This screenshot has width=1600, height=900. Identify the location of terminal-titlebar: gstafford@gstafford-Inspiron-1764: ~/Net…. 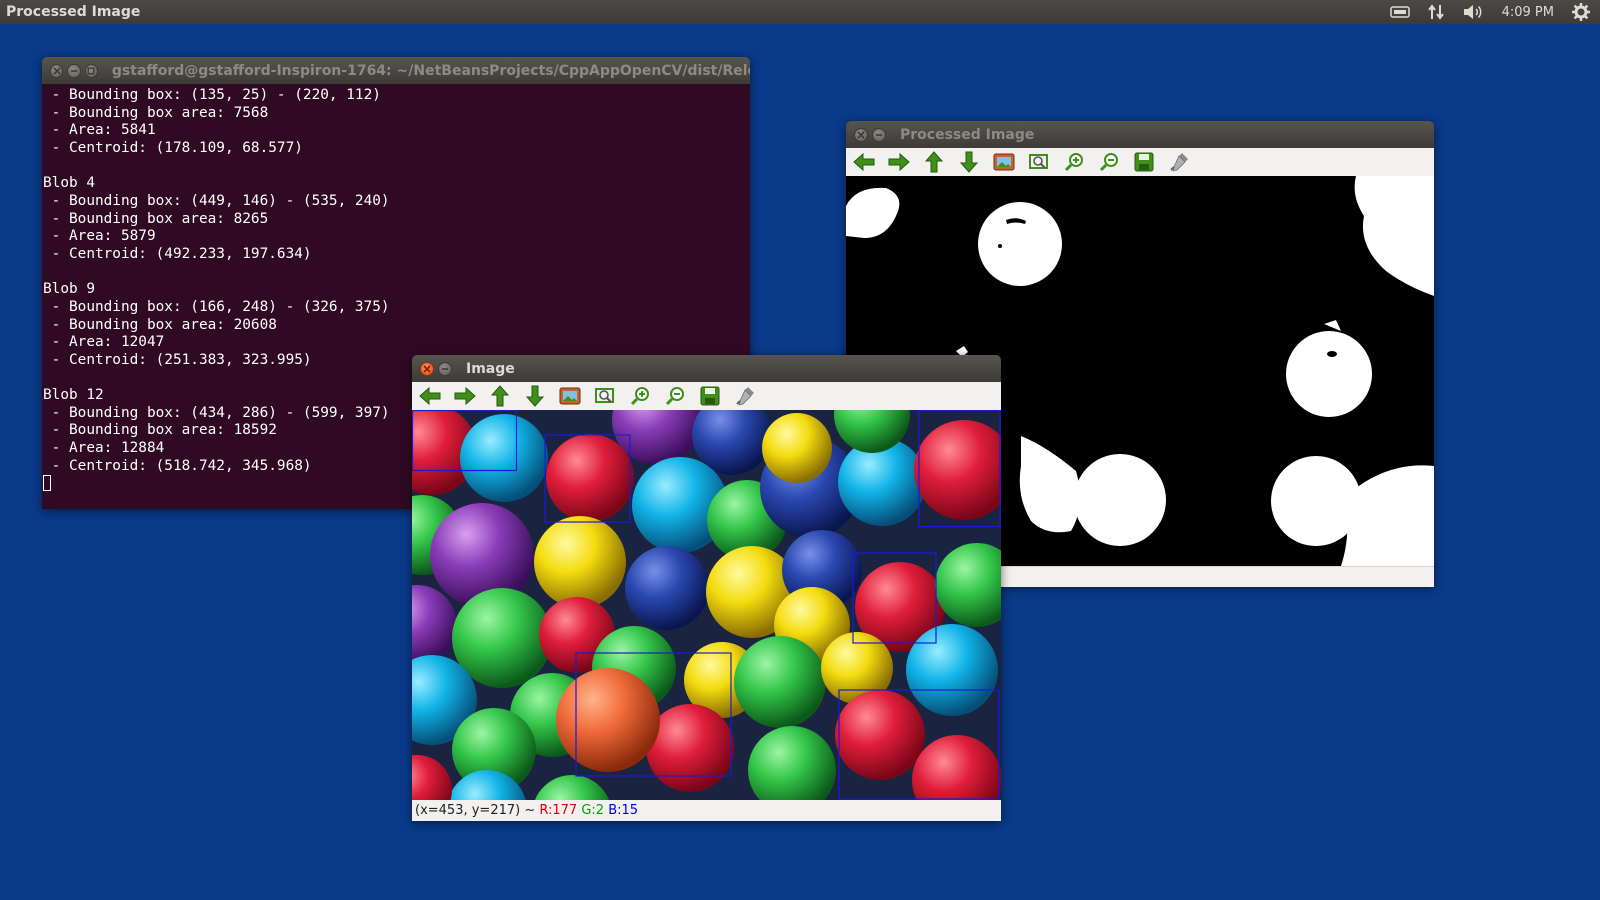
(396, 70).